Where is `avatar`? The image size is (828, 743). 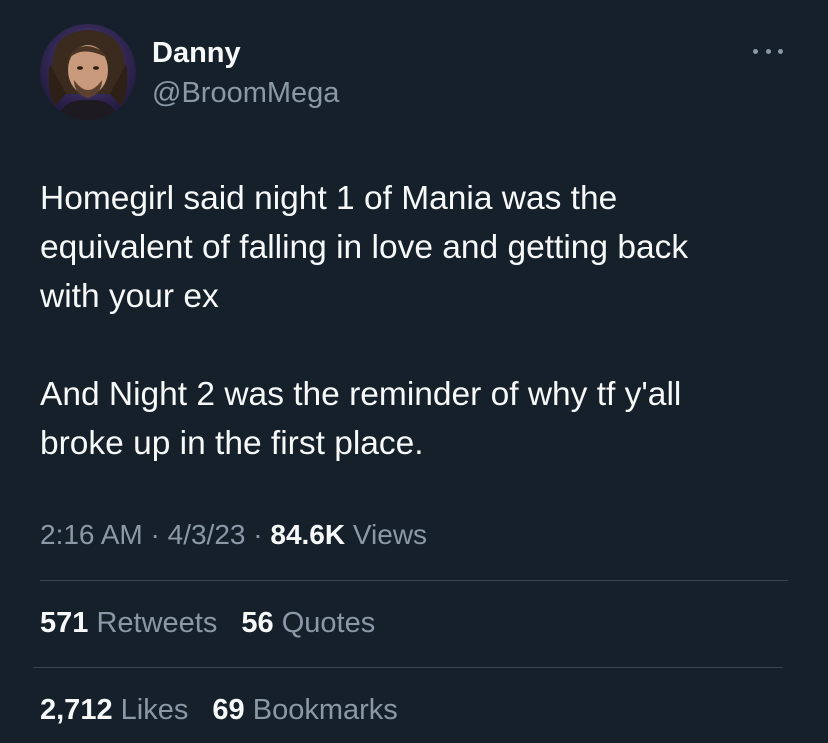 avatar is located at coordinates (88, 72).